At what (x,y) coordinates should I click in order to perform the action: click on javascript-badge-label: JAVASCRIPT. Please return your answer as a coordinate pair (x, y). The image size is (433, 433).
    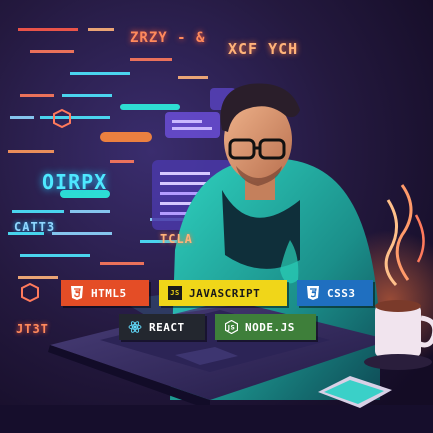
    Looking at the image, I should click on (225, 293).